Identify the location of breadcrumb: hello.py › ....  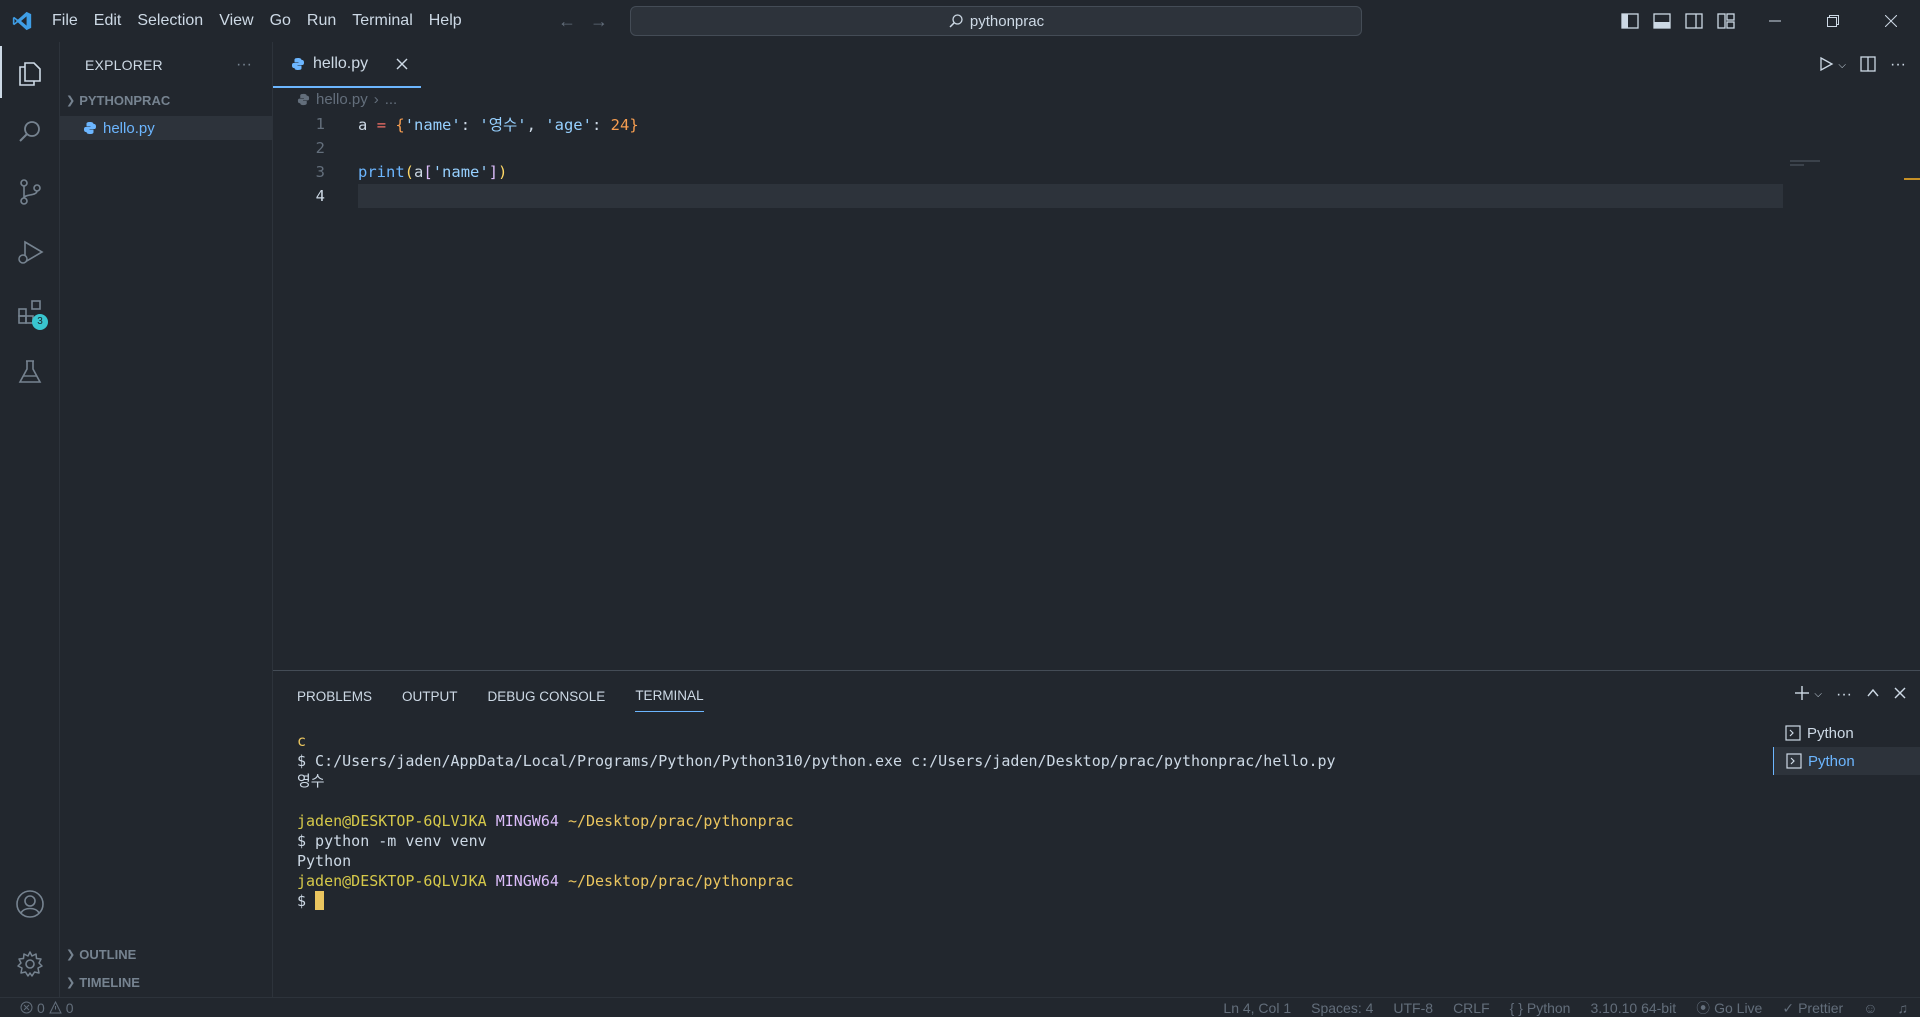
(1096, 99).